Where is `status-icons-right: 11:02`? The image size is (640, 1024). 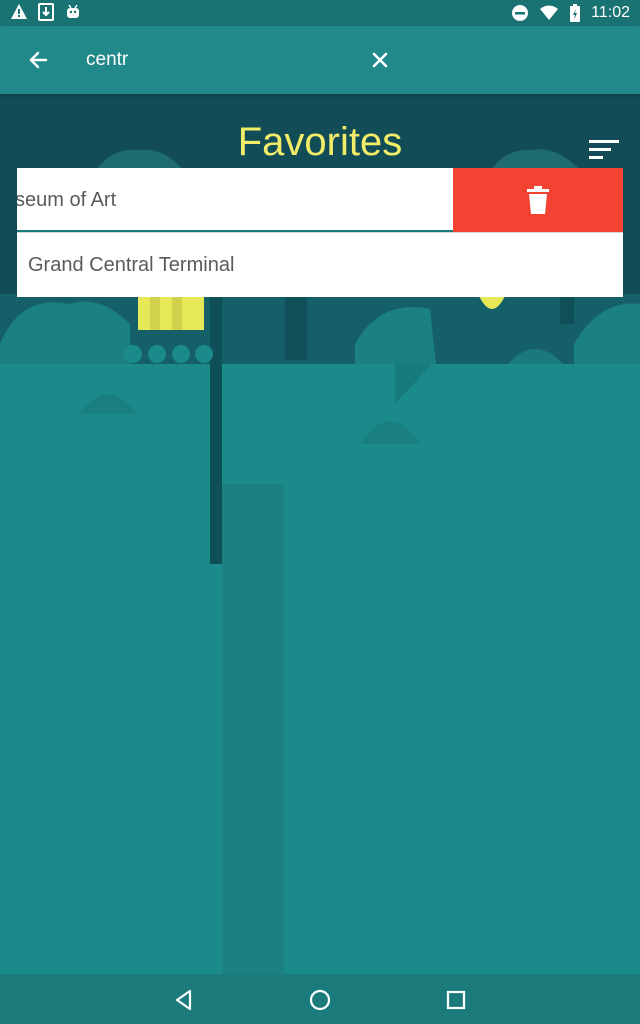
status-icons-right: 11:02 is located at coordinates (570, 13).